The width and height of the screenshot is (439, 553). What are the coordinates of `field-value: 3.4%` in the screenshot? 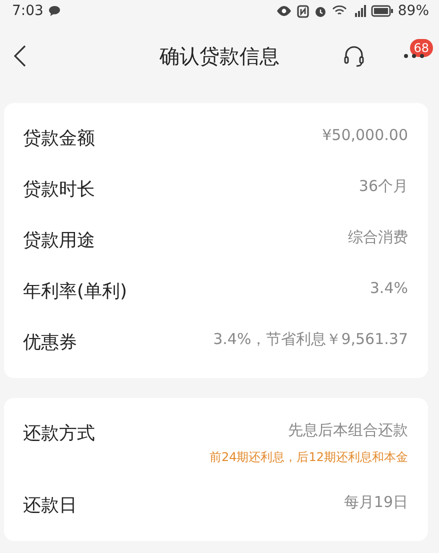 It's located at (389, 288).